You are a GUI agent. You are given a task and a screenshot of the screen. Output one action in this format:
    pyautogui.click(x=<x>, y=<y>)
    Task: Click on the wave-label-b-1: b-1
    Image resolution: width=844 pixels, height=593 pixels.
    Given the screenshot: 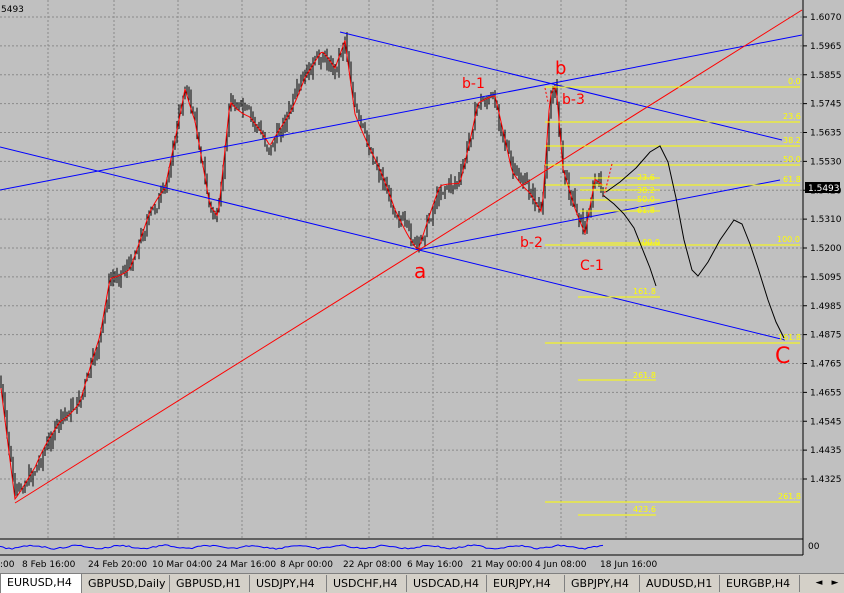 What is the action you would take?
    pyautogui.click(x=473, y=84)
    